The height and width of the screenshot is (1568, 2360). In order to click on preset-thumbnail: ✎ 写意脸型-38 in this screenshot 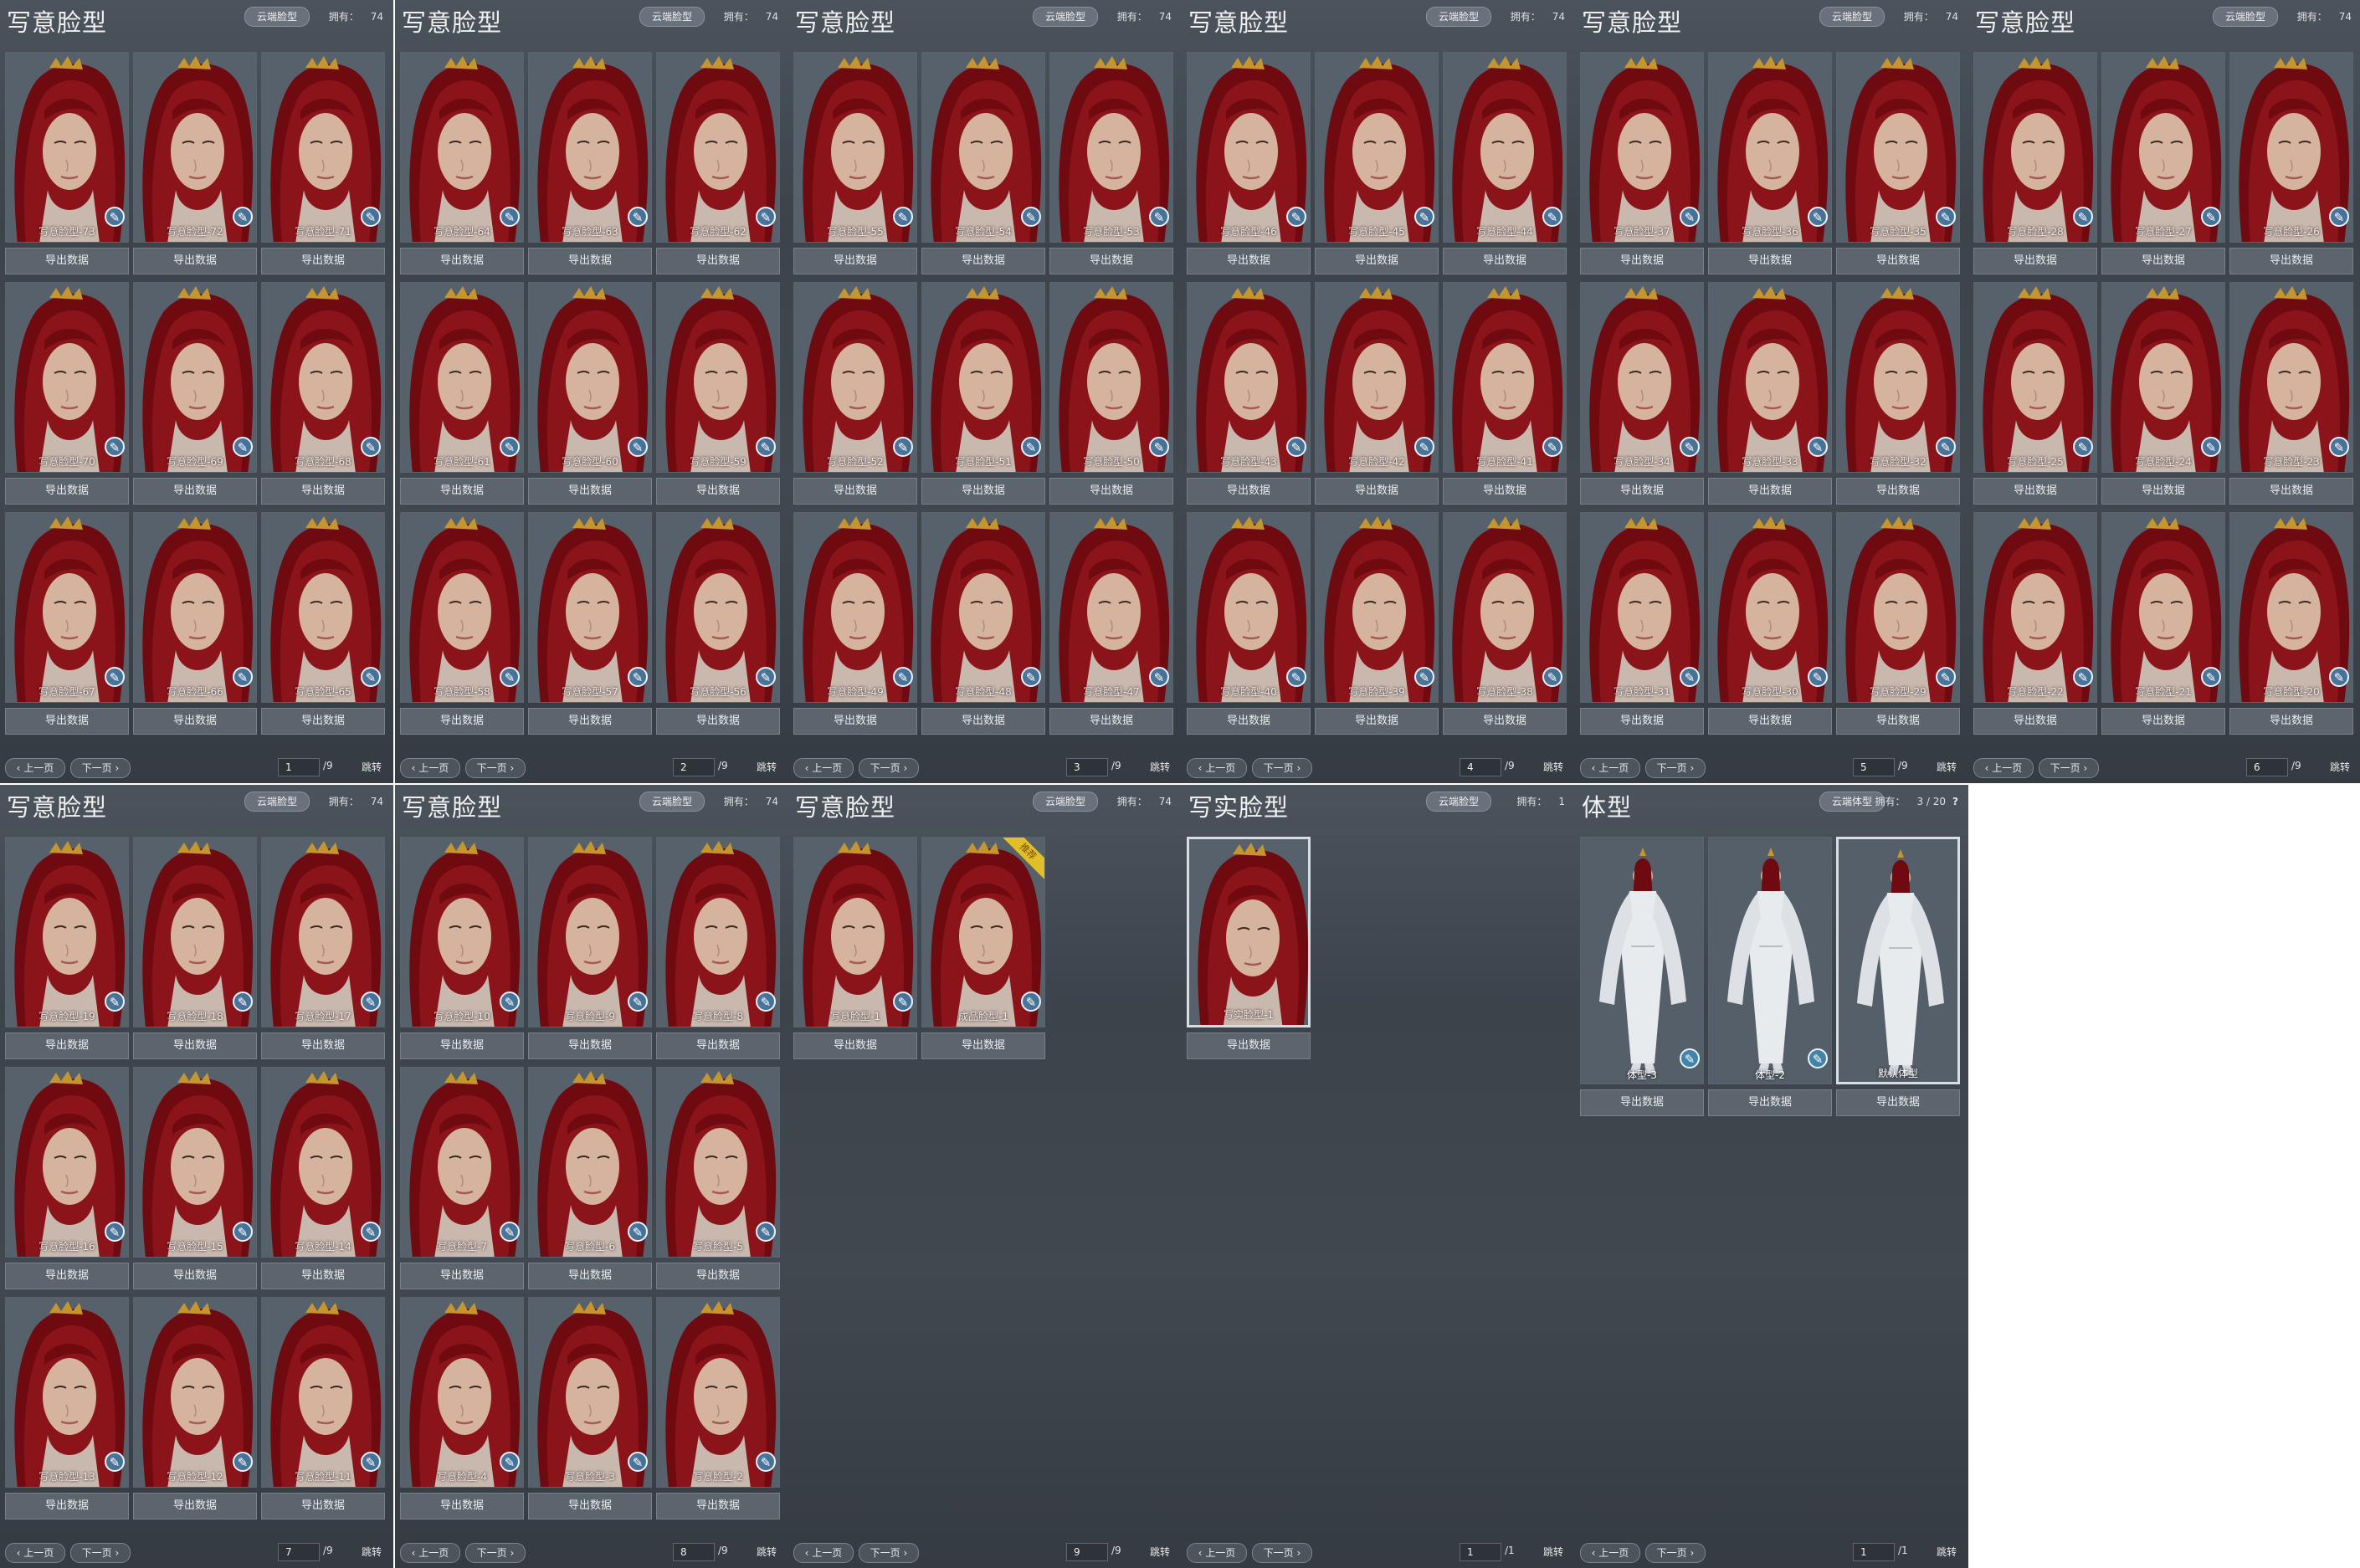, I will do `click(1505, 607)`.